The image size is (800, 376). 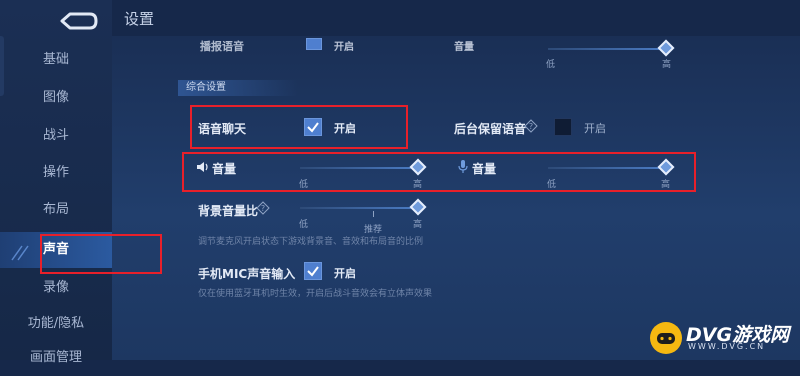 What do you see at coordinates (311, 242) in the screenshot?
I see `bg-ratio-description: 调节麦克风开启状态下游戏背景音、音效和布局音的比例` at bounding box center [311, 242].